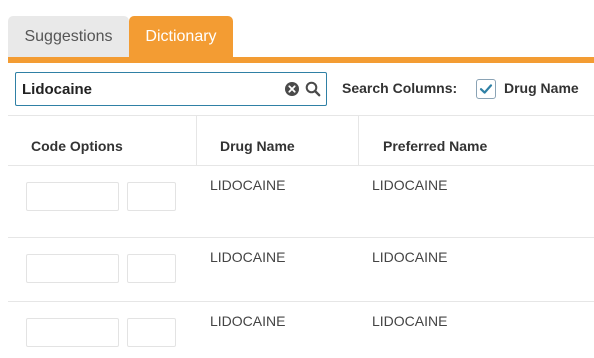 Image resolution: width=594 pixels, height=358 pixels. I want to click on tab-dictionary: Dictionary, so click(181, 36).